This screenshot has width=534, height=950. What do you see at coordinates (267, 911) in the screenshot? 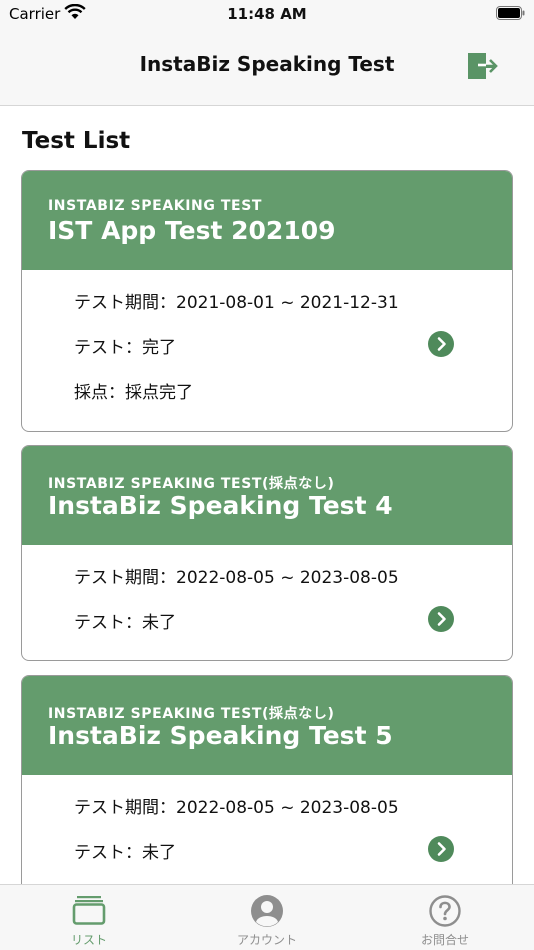
I see `account-icon` at bounding box center [267, 911].